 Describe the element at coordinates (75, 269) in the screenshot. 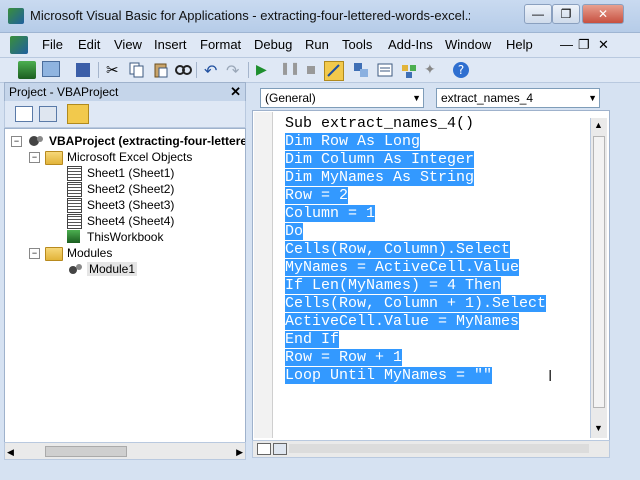

I see `module-icon` at that location.